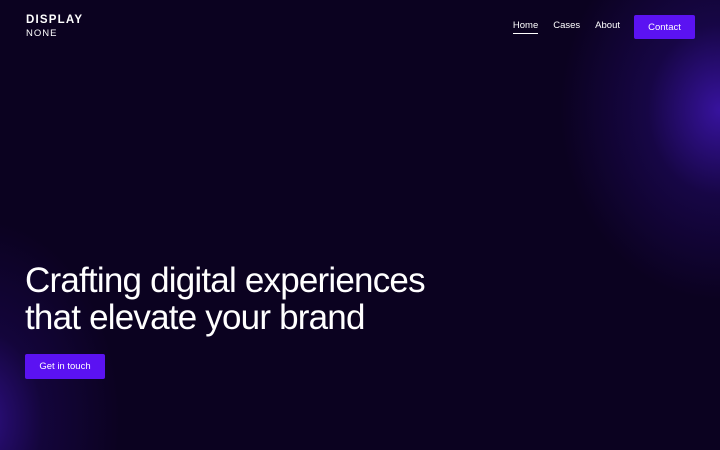 Image resolution: width=720 pixels, height=450 pixels. Describe the element at coordinates (55, 20) in the screenshot. I see `logo-text-display: DISPLAY` at that location.